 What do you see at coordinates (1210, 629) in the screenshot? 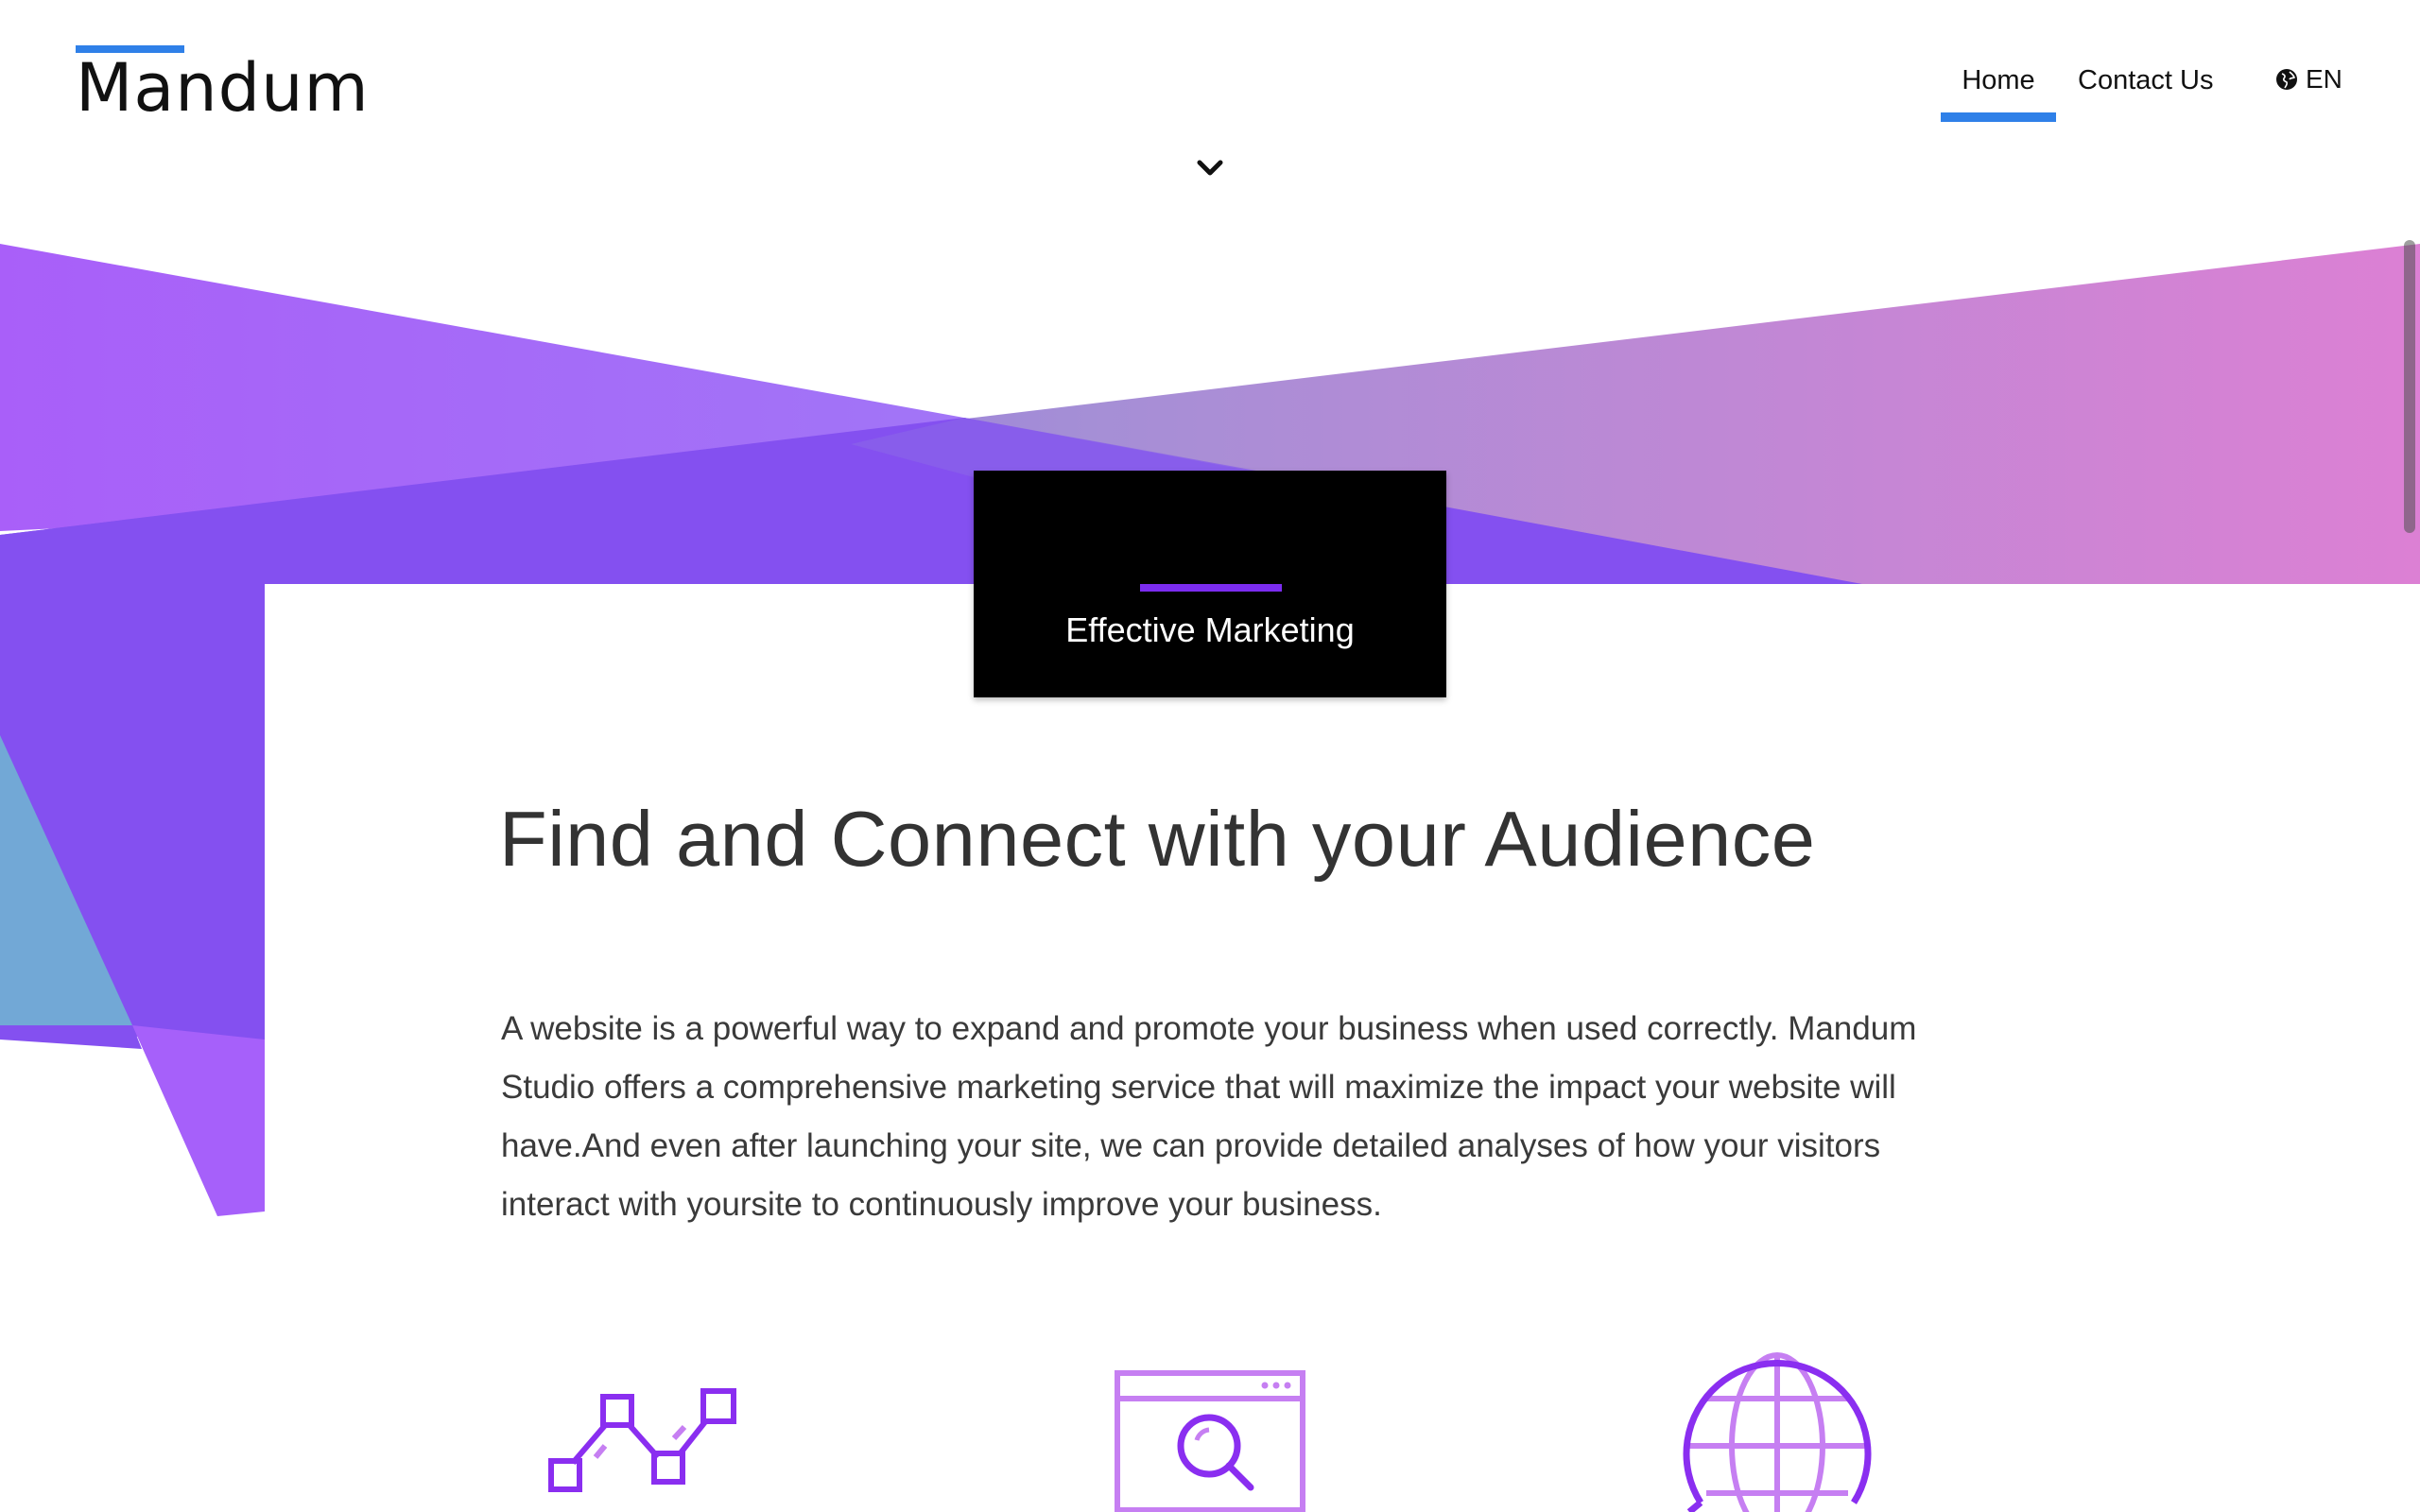
I see `section-tag-label: Effective Marketing` at bounding box center [1210, 629].